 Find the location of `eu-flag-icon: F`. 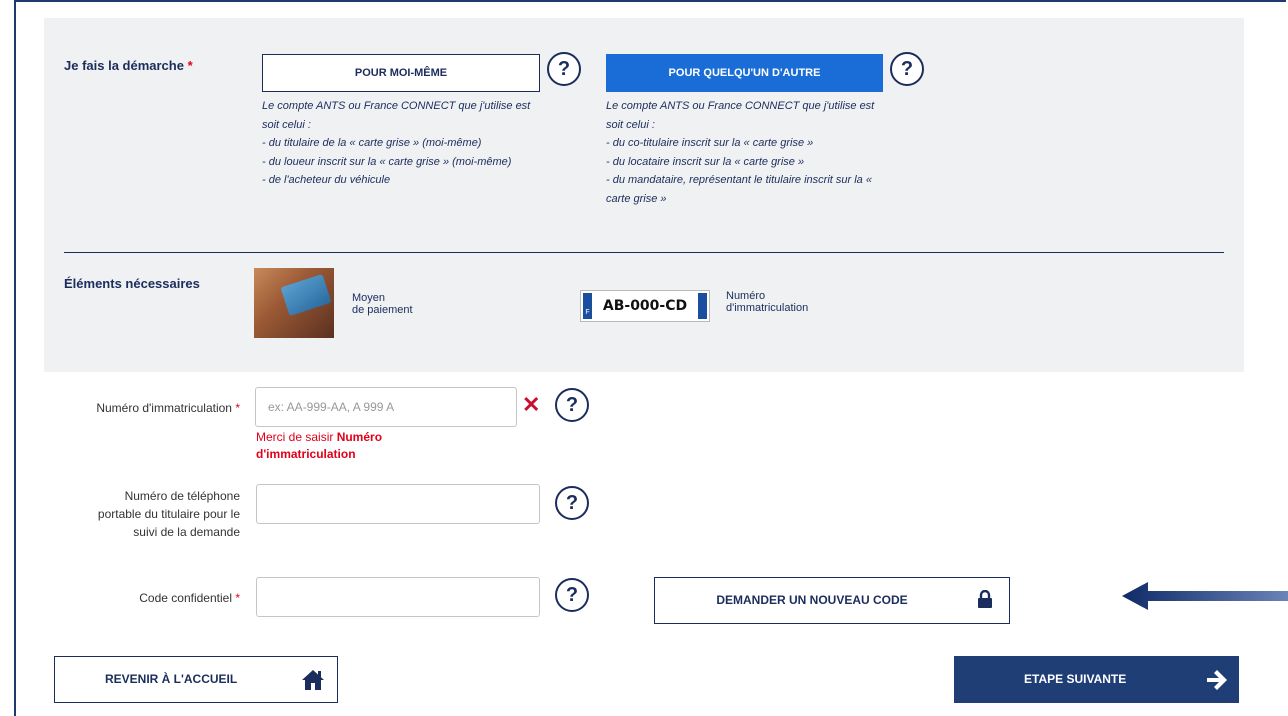

eu-flag-icon: F is located at coordinates (587, 306).